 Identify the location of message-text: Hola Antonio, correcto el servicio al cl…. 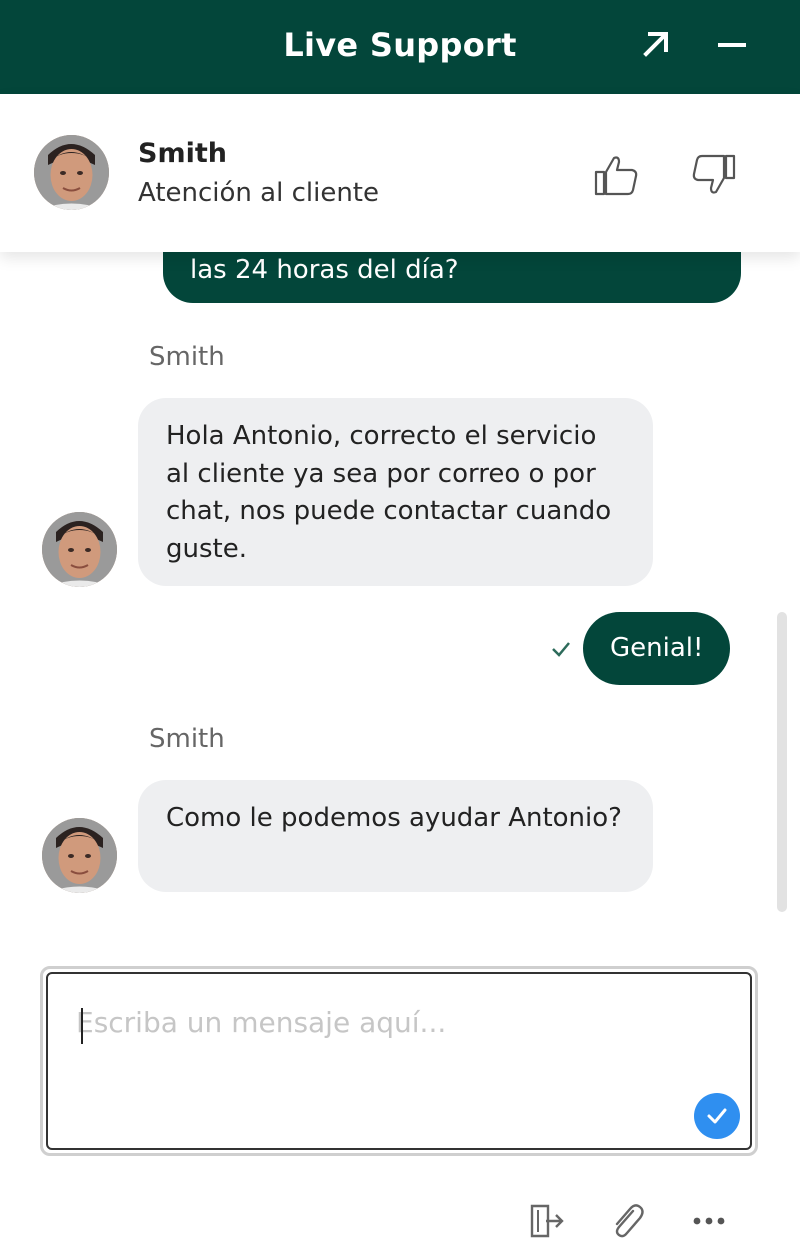
(389, 492).